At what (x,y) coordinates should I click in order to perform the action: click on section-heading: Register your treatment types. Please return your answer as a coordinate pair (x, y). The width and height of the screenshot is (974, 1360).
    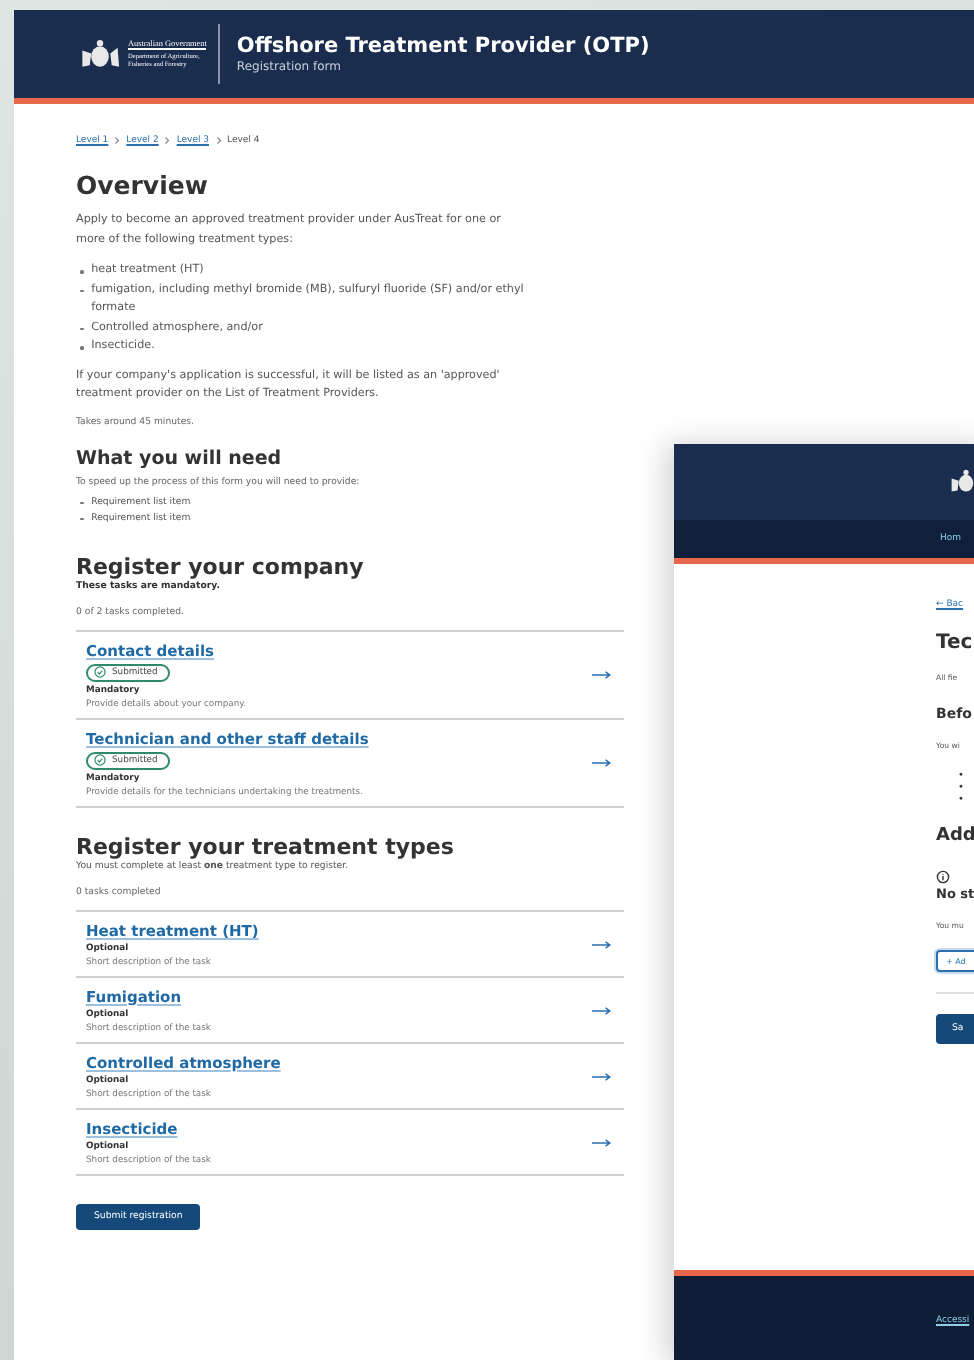
    Looking at the image, I should click on (266, 846).